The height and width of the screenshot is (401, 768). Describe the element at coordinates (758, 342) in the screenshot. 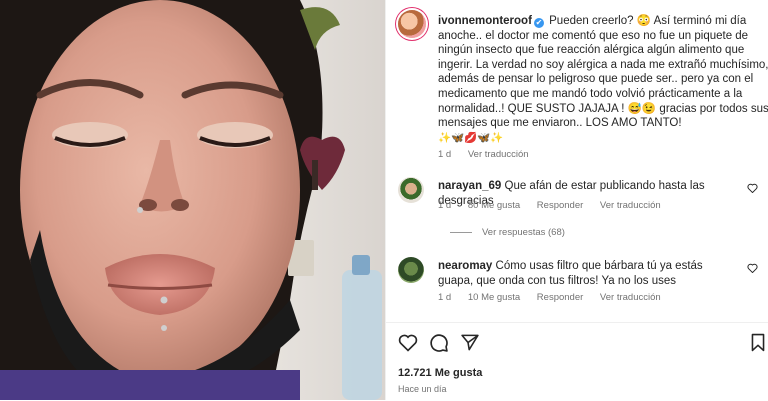

I see `bookmark-icon` at that location.